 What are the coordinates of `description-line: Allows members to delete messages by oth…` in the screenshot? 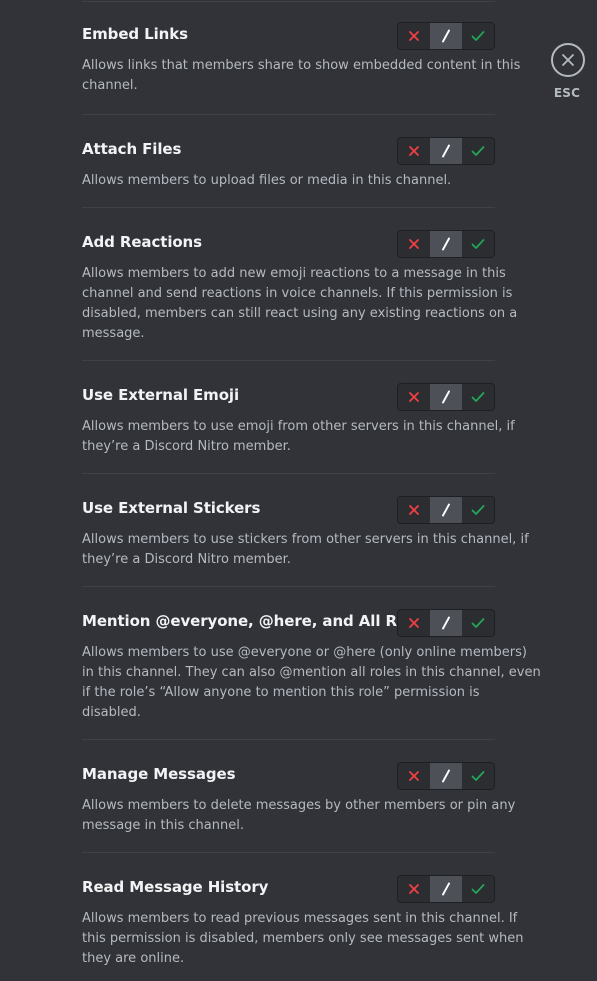 It's located at (299, 805).